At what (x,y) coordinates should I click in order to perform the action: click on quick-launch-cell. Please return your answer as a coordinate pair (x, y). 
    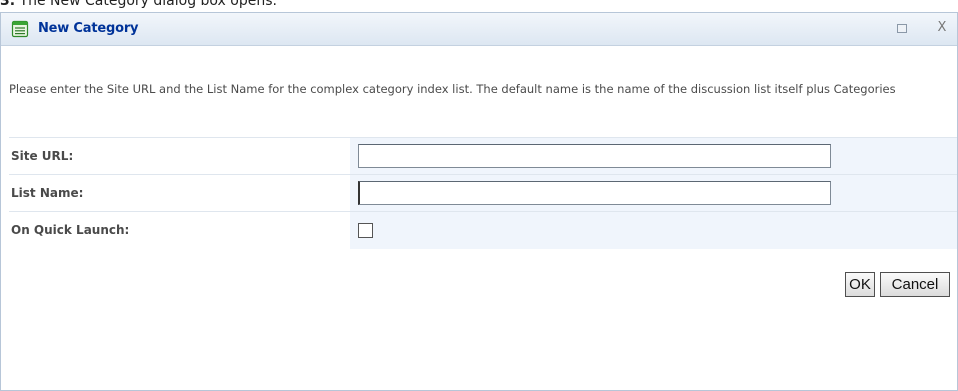
    Looking at the image, I should click on (653, 230).